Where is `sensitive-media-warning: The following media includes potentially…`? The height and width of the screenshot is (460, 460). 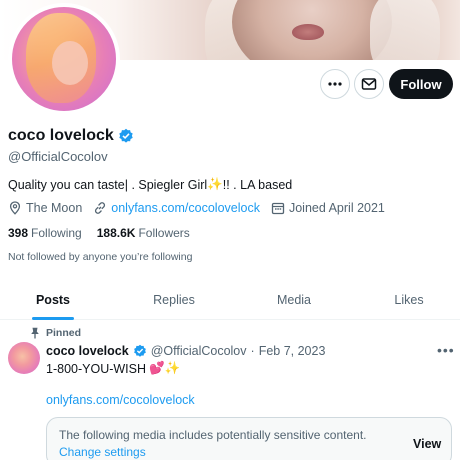
sensitive-media-warning: The following media includes potentially… is located at coordinates (249, 438).